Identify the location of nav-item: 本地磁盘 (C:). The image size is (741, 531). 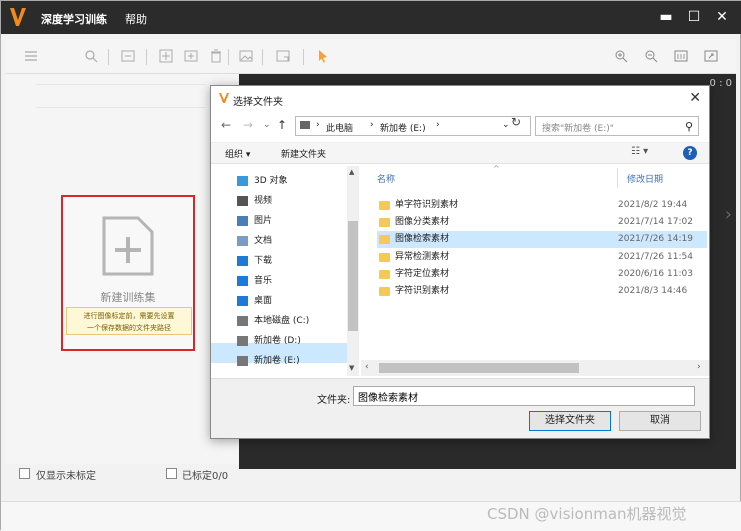
(294, 321).